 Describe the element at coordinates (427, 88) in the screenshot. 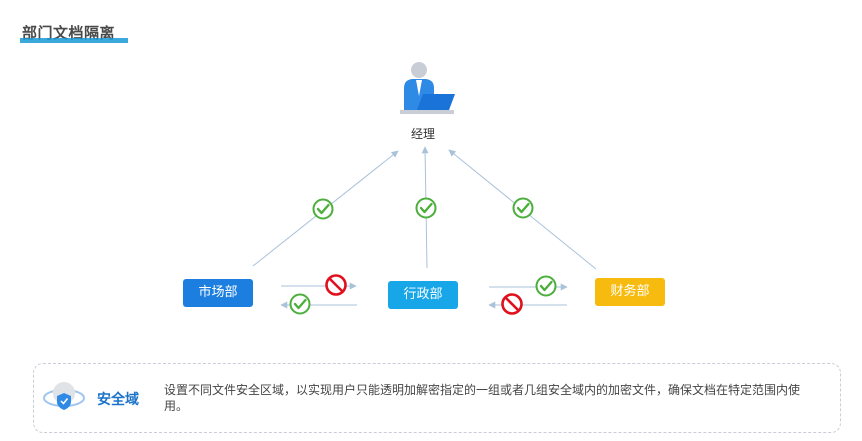

I see `manager-at-laptop-icon` at that location.